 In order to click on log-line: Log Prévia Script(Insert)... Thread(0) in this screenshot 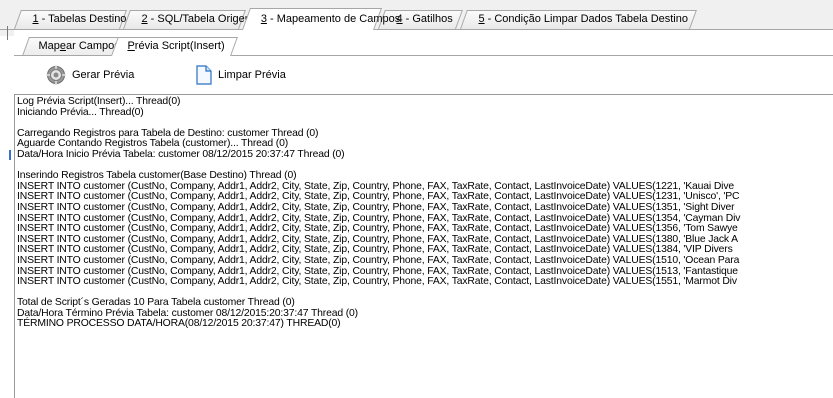, I will do `click(99, 101)`.